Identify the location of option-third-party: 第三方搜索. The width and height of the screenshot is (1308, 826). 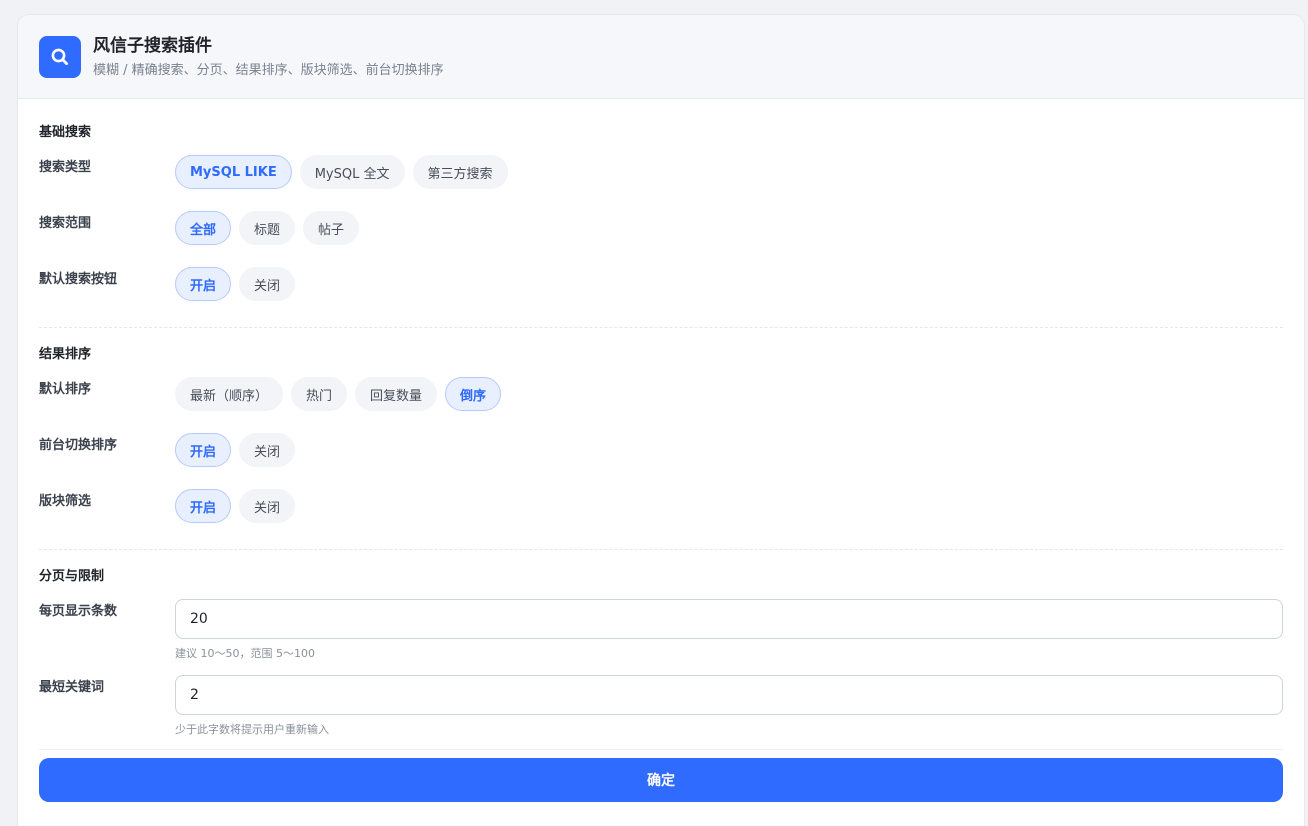
(460, 172).